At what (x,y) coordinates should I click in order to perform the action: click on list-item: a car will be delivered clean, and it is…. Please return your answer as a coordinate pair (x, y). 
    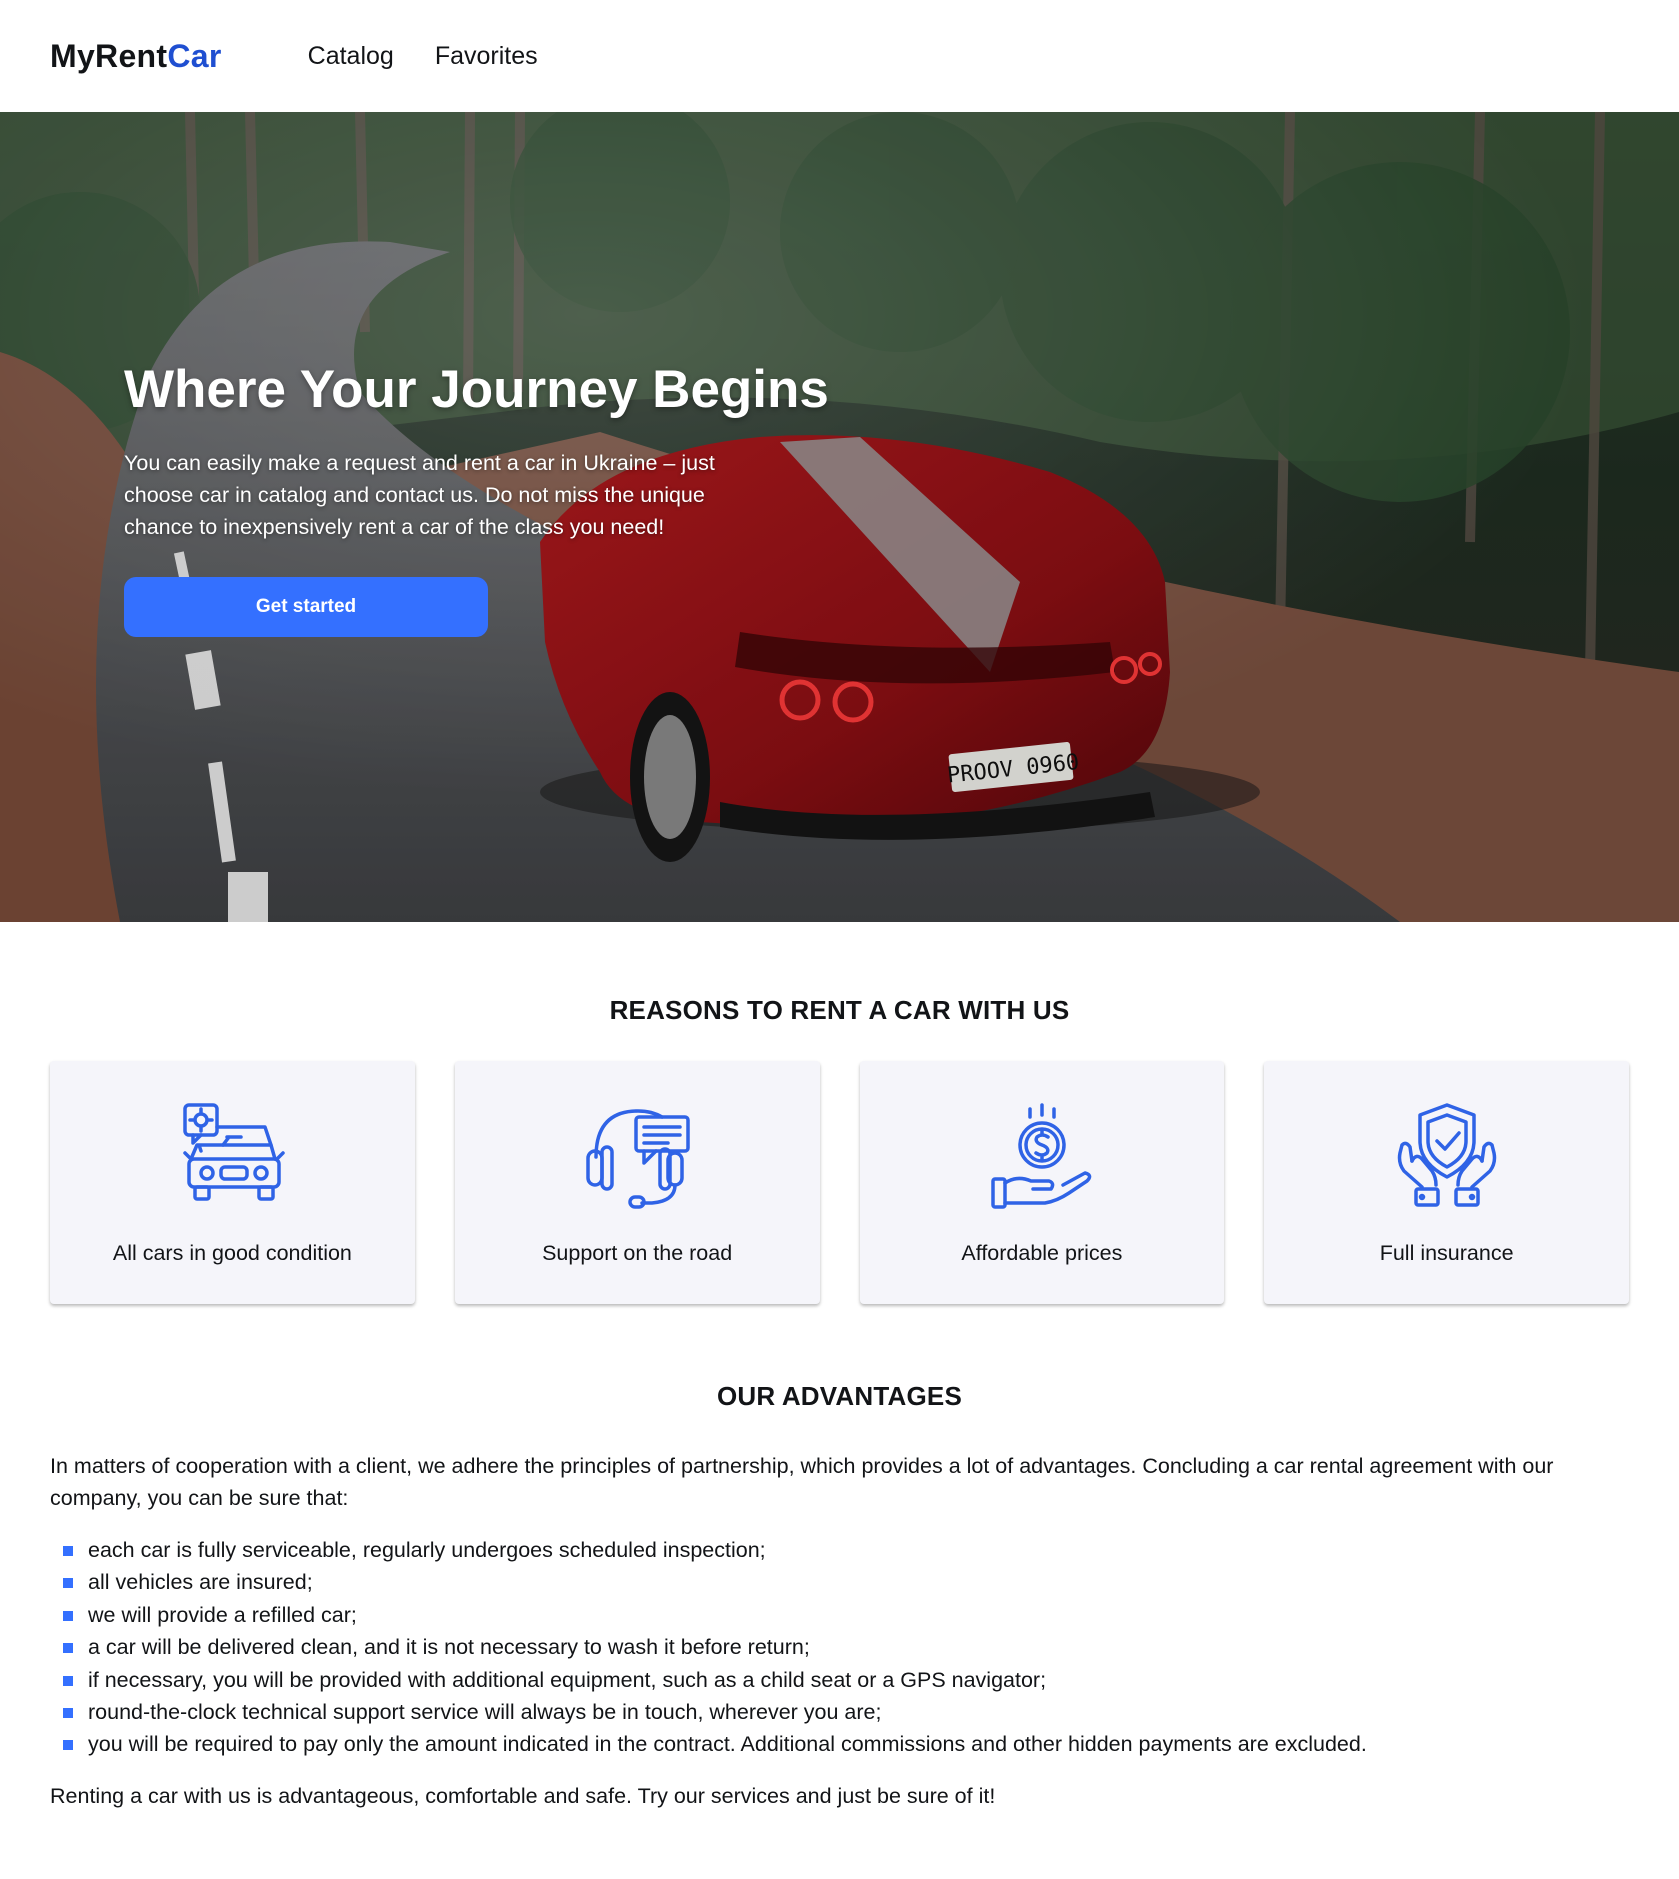
    Looking at the image, I should click on (839, 1647).